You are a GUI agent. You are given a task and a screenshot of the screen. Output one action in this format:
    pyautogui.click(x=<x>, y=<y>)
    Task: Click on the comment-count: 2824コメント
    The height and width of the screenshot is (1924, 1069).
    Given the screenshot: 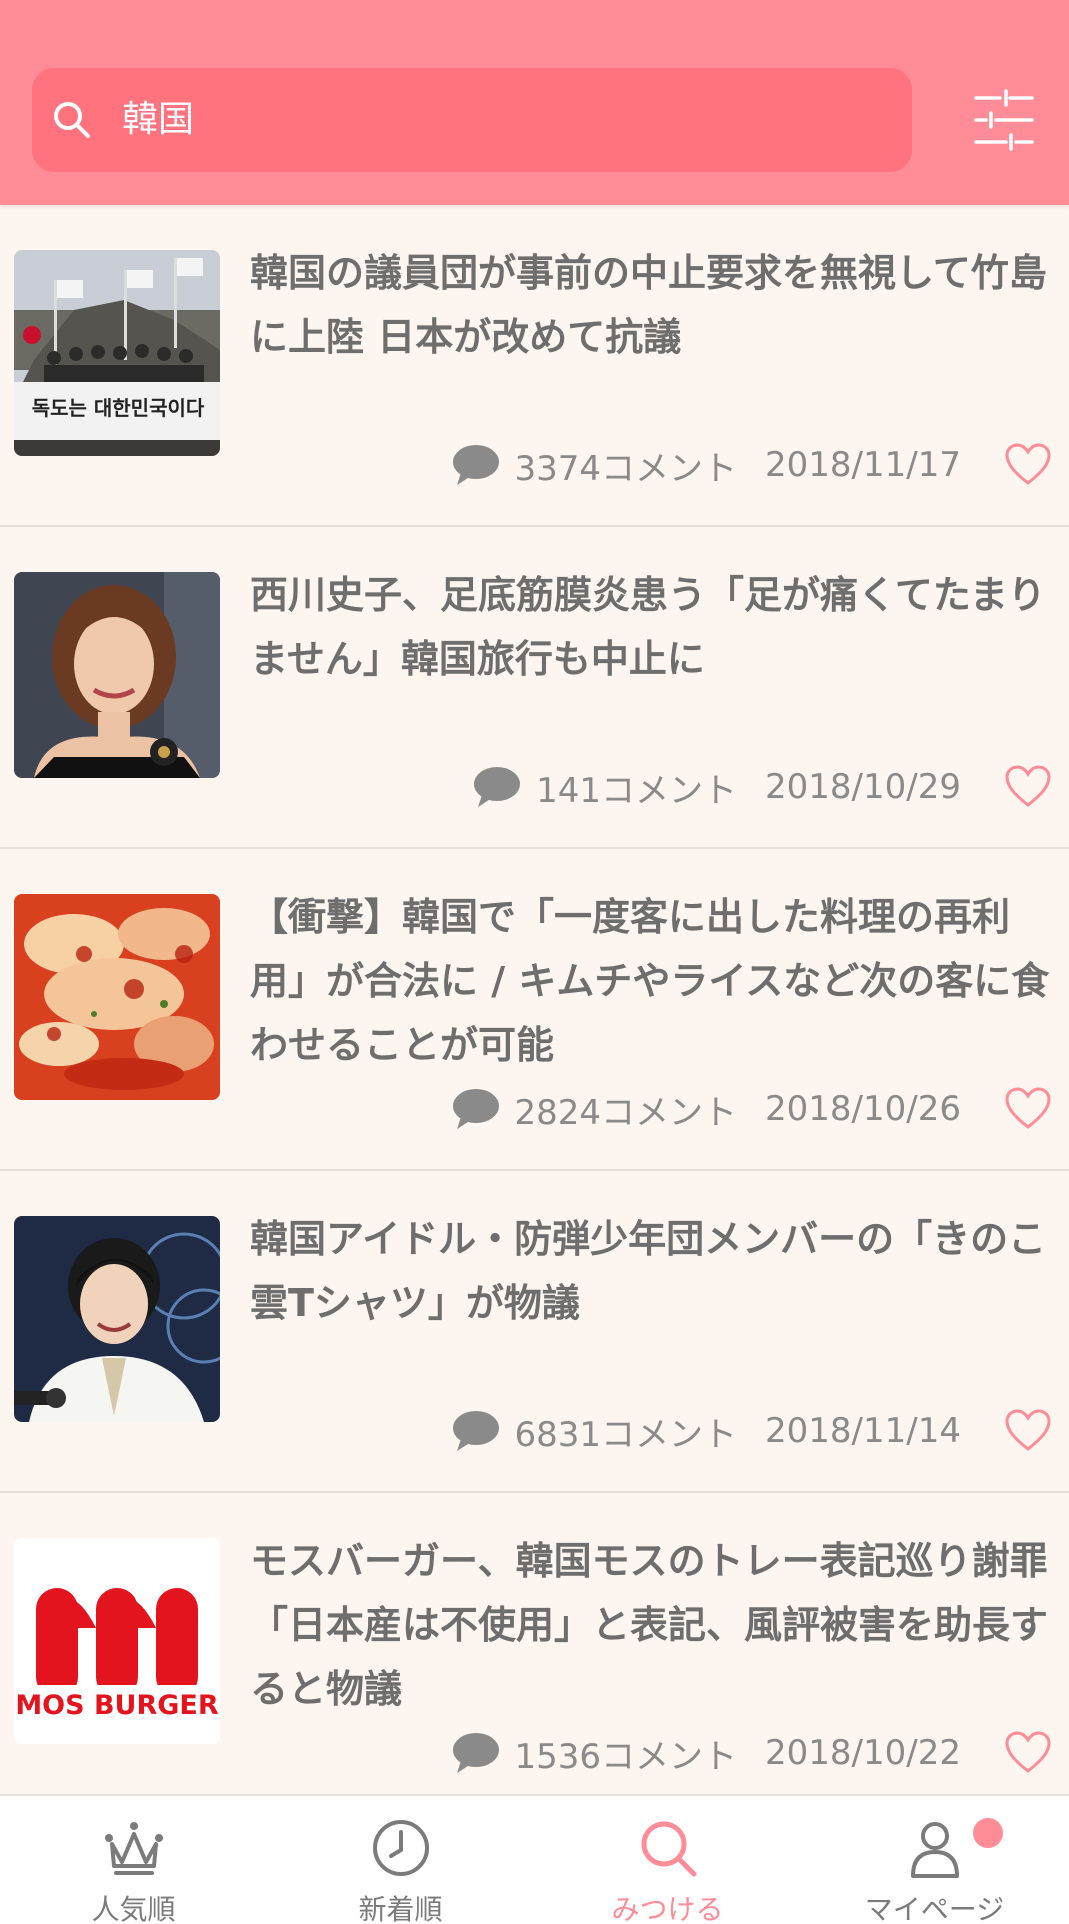 What is the action you would take?
    pyautogui.click(x=626, y=1112)
    